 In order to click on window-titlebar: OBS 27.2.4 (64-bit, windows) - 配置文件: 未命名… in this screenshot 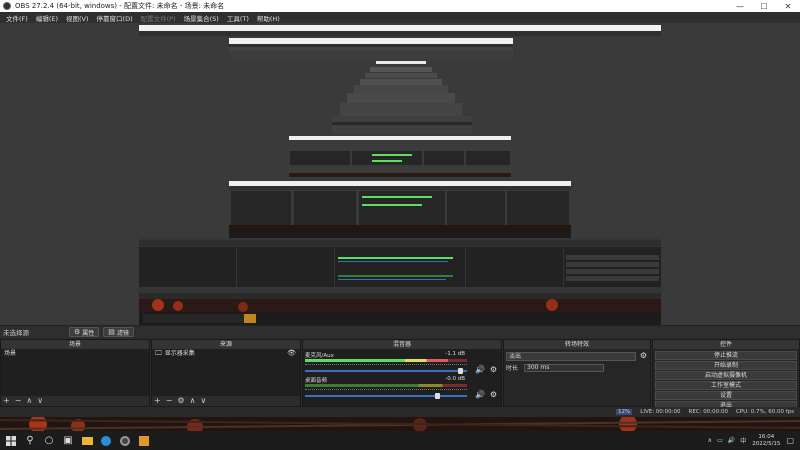, I will do `click(400, 6)`.